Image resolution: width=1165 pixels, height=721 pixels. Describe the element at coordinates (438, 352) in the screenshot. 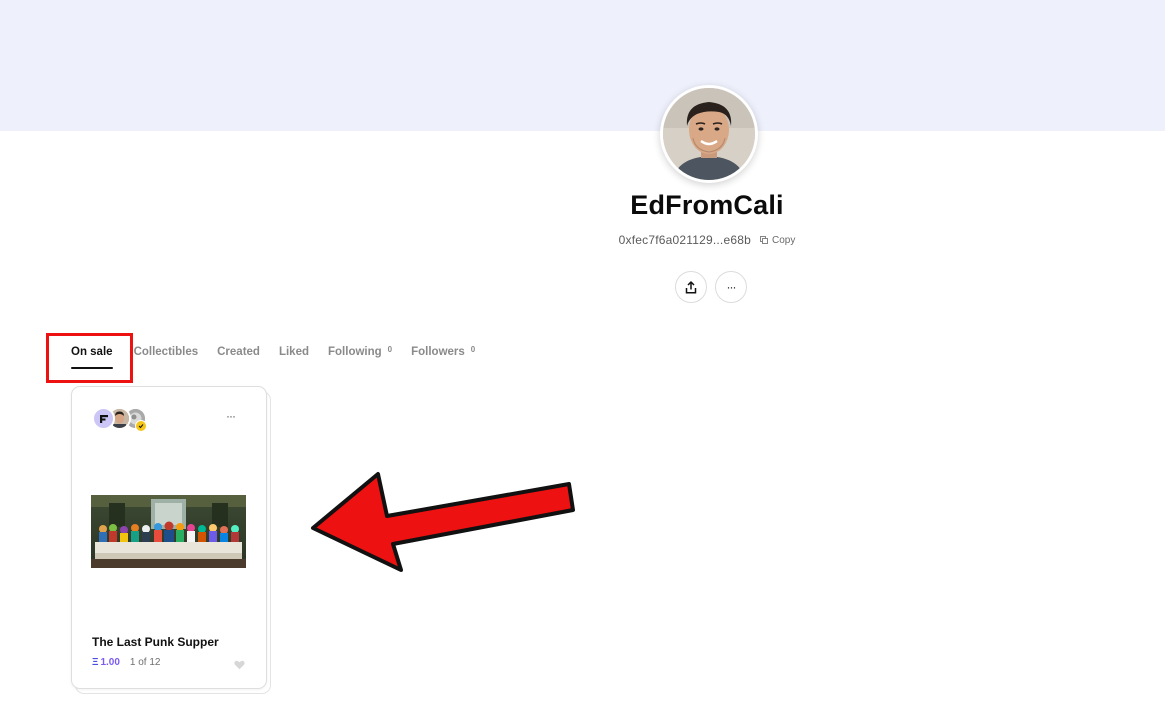

I see `tab-label: Followers` at that location.